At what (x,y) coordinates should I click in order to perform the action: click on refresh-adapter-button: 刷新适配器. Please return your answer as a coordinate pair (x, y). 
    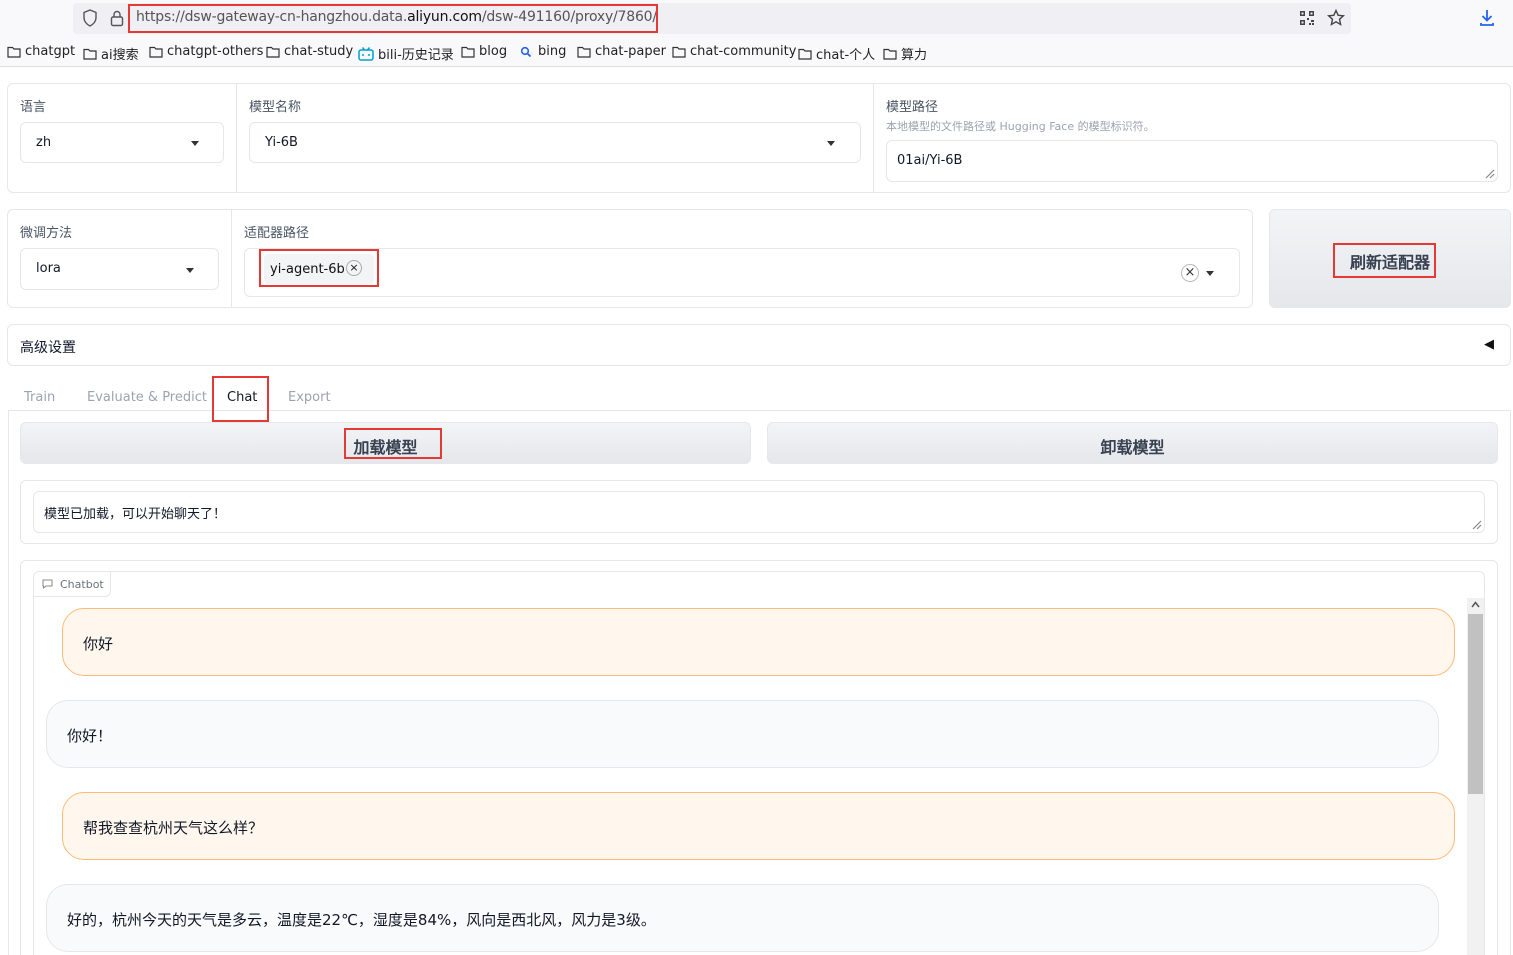
    Looking at the image, I should click on (1390, 258).